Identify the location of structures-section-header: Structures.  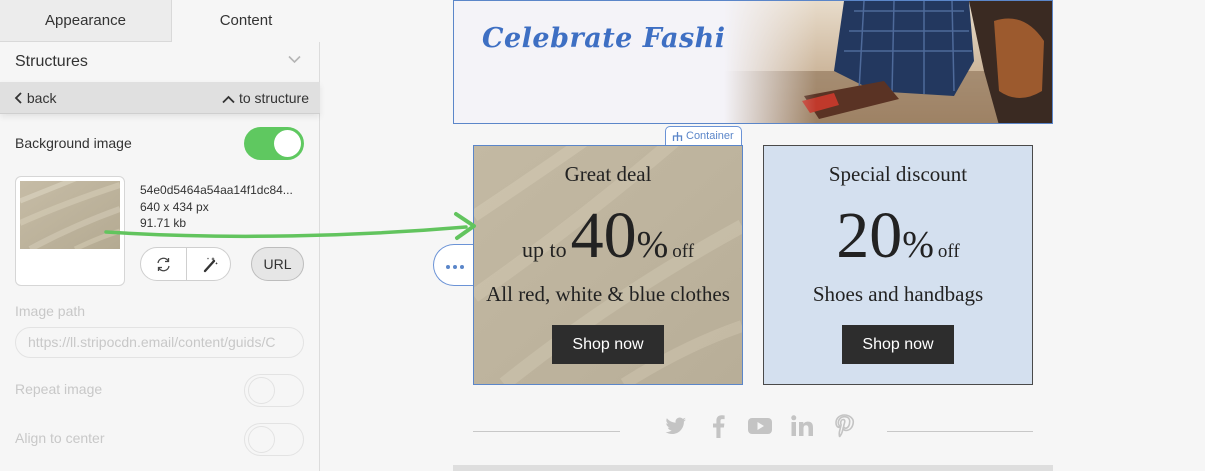
(160, 62).